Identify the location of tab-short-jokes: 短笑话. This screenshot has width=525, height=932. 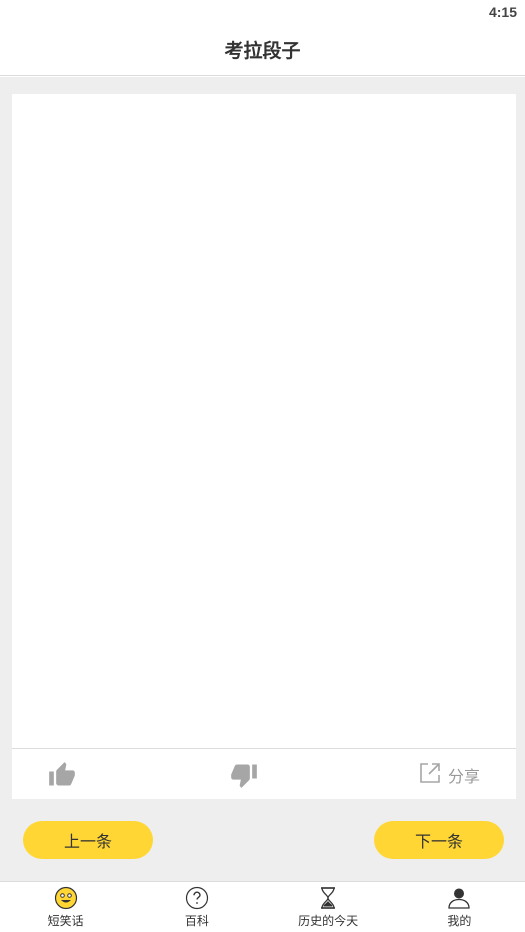
(65, 907).